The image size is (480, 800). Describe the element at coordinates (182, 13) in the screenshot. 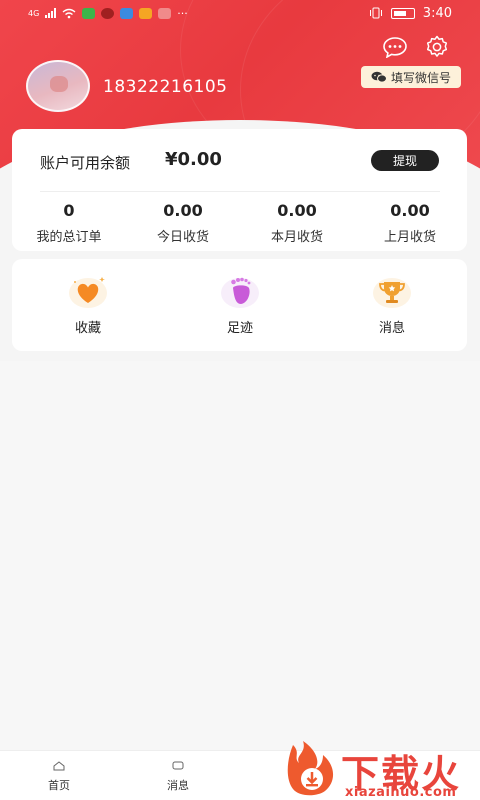

I see `more-notifications-icon: ···` at that location.